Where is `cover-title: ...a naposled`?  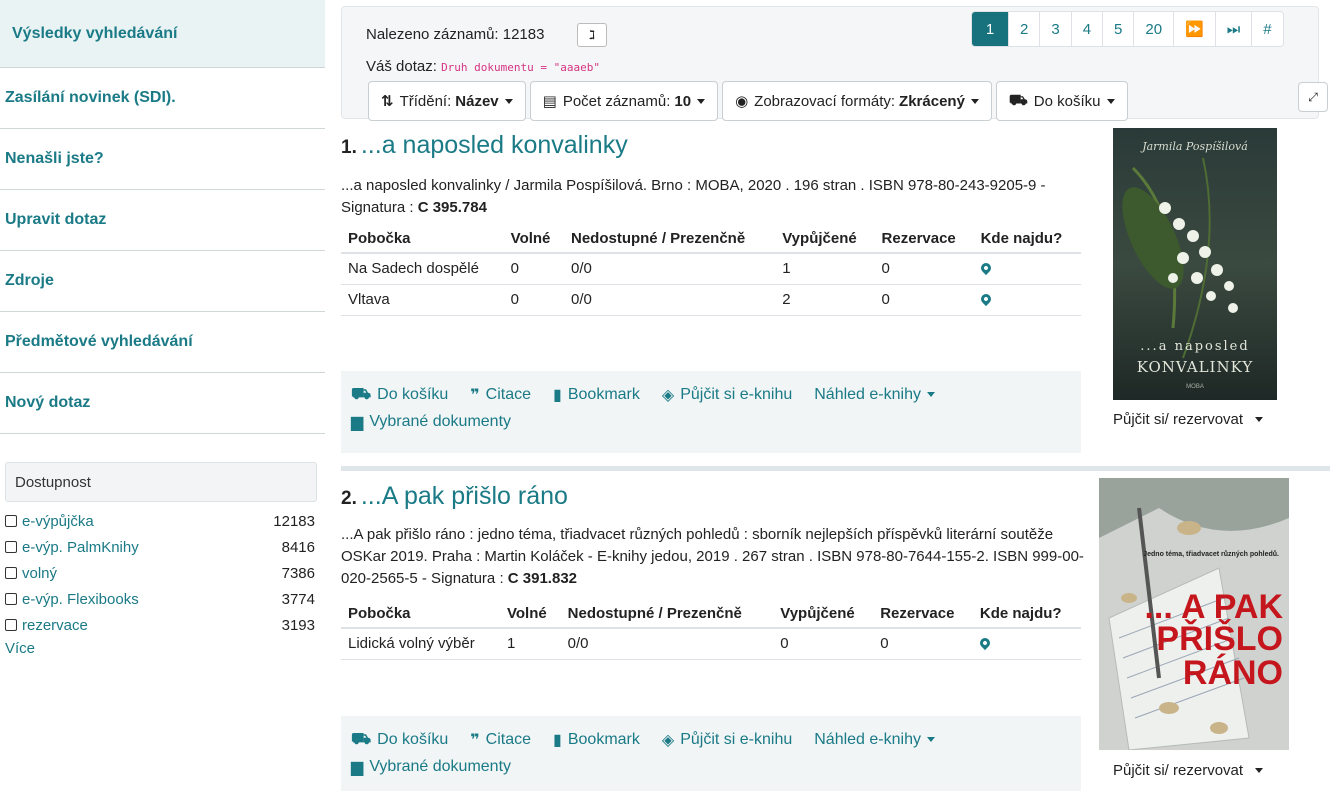 cover-title: ...a naposled is located at coordinates (1194, 346).